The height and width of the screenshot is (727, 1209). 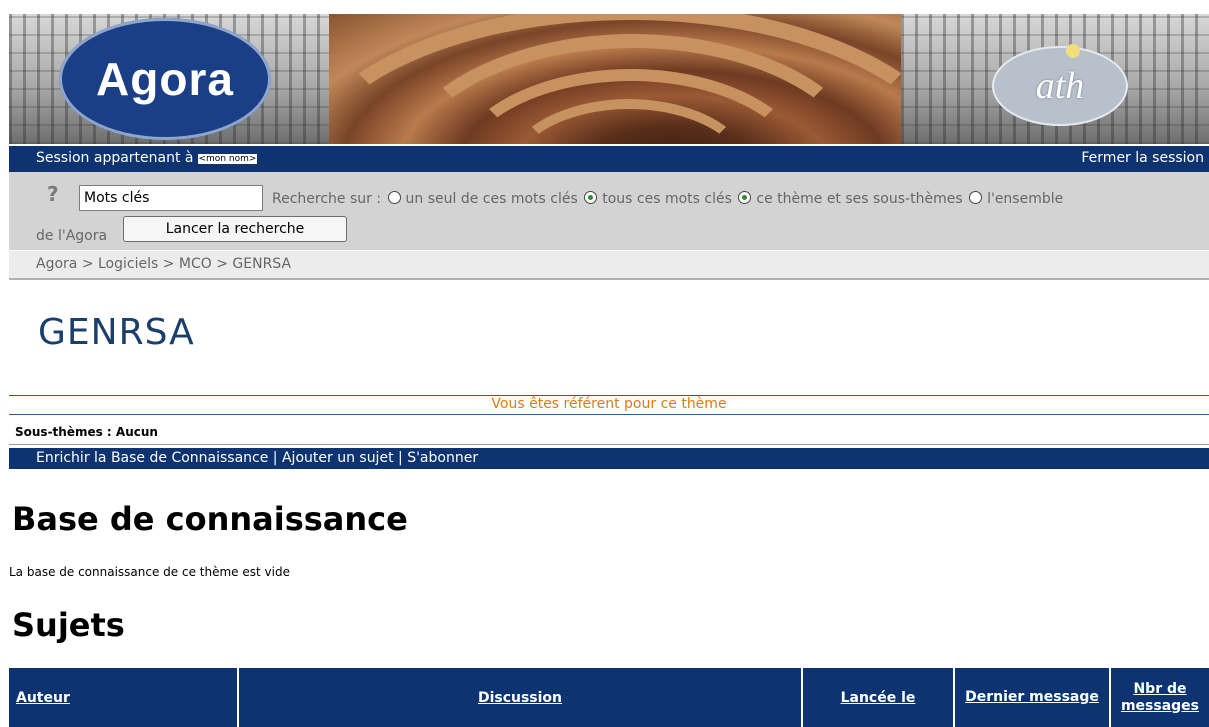 I want to click on column-header-discussion: Discussion, so click(x=521, y=697).